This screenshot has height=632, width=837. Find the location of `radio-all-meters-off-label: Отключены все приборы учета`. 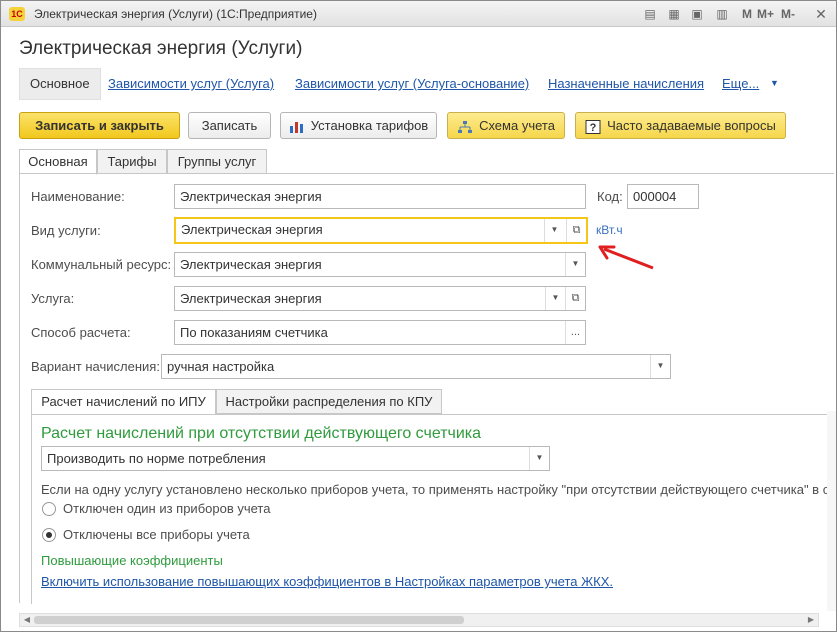

radio-all-meters-off-label: Отключены все приборы учета is located at coordinates (156, 534).